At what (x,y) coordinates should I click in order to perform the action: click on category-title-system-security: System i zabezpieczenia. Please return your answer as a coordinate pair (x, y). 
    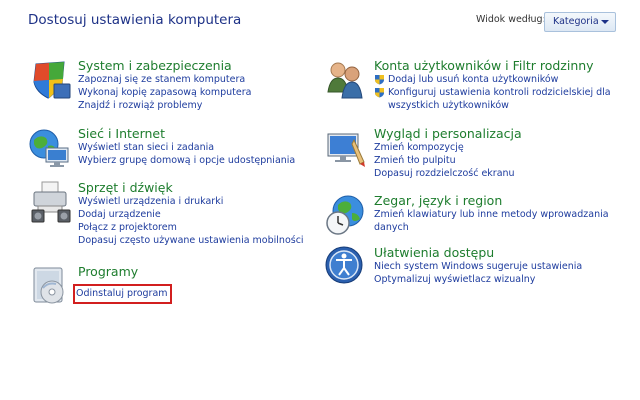
    Looking at the image, I should click on (164, 65).